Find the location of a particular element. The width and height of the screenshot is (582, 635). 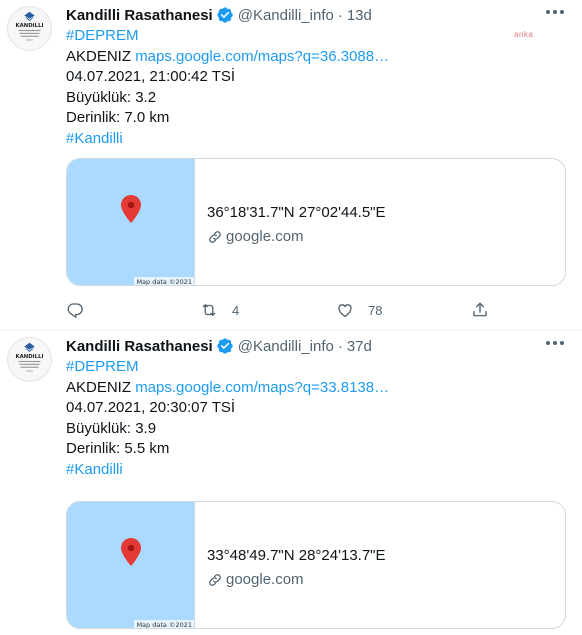

share-button is located at coordinates (480, 310).